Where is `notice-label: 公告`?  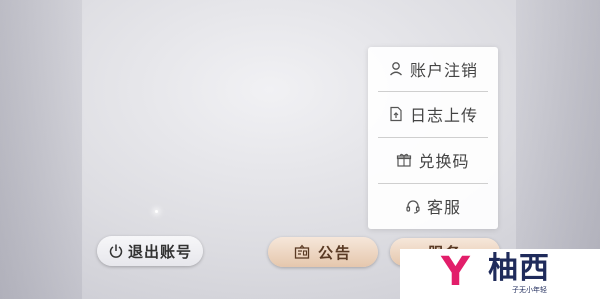 notice-label: 公告 is located at coordinates (334, 252).